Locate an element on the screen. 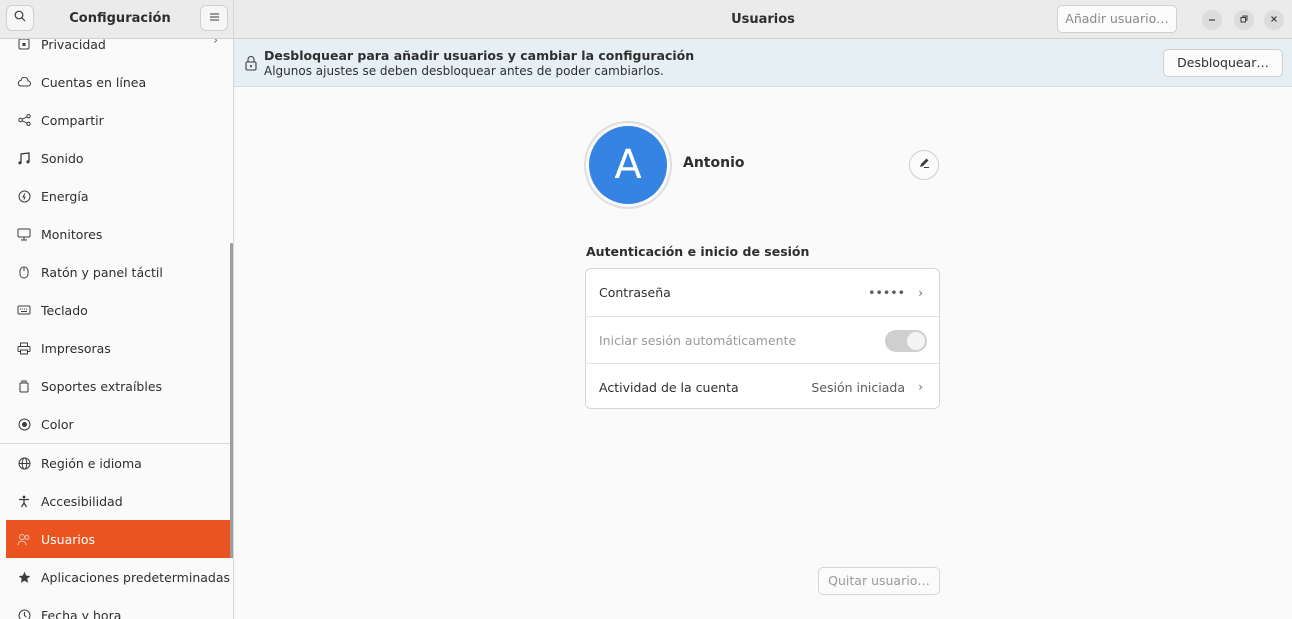  lock-icon is located at coordinates (251, 63).